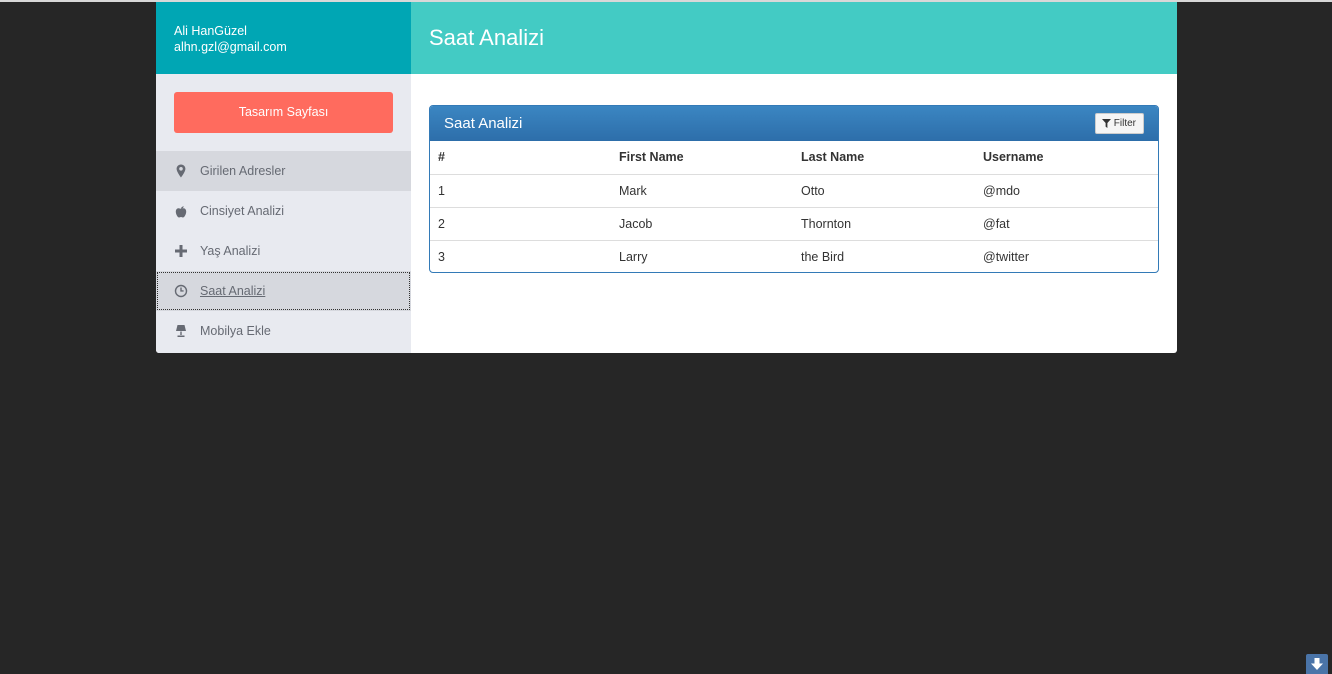 This screenshot has width=1332, height=674. Describe the element at coordinates (235, 331) in the screenshot. I see `sidebar-item-label: Mobilya Ekle` at that location.